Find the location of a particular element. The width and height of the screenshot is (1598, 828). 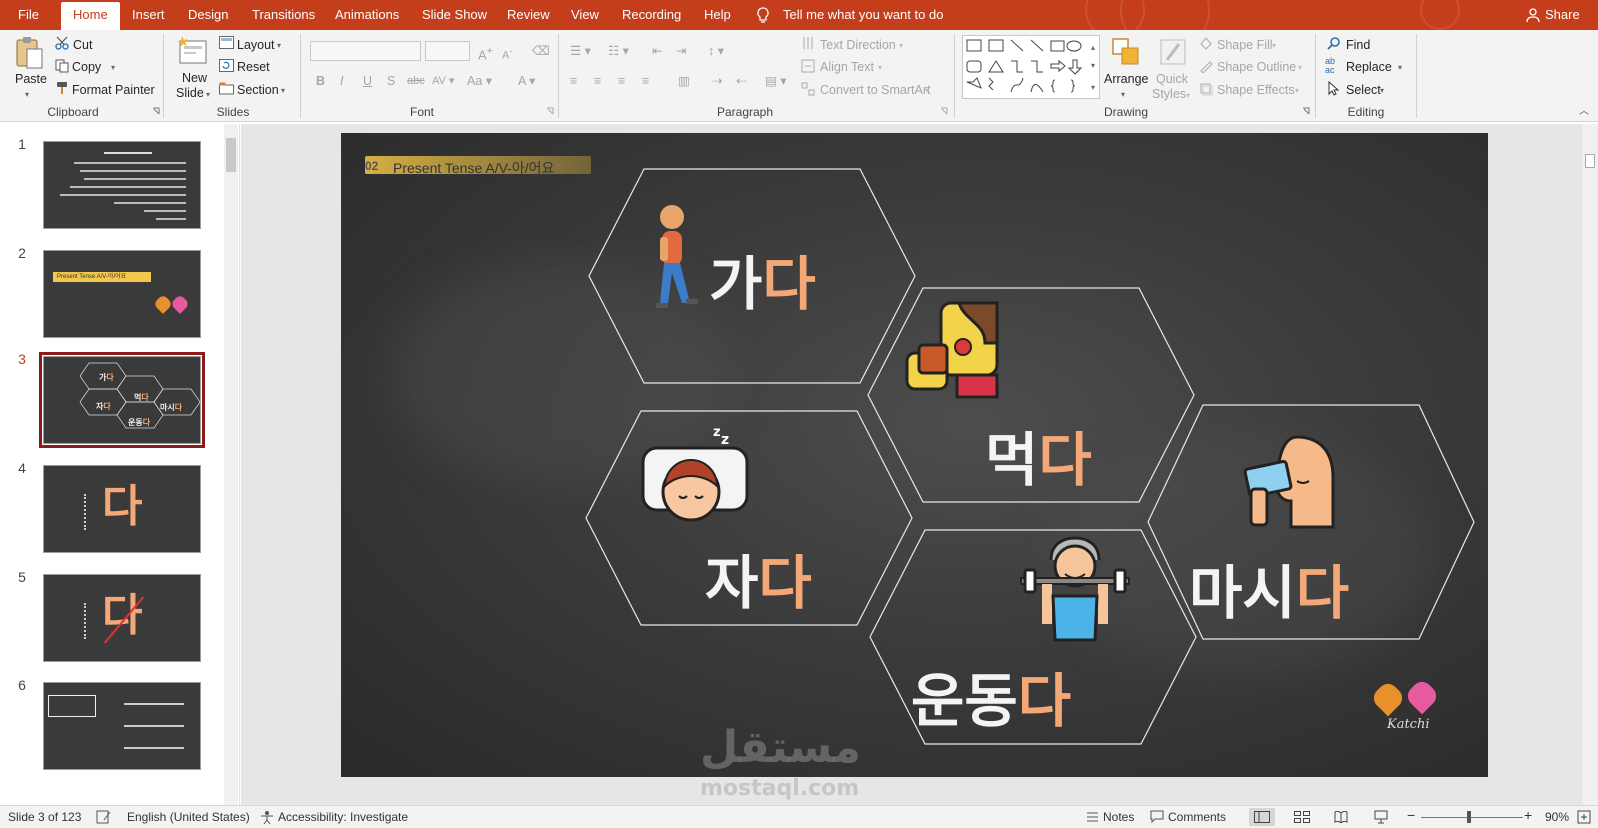

tab-view: View is located at coordinates (585, 15).